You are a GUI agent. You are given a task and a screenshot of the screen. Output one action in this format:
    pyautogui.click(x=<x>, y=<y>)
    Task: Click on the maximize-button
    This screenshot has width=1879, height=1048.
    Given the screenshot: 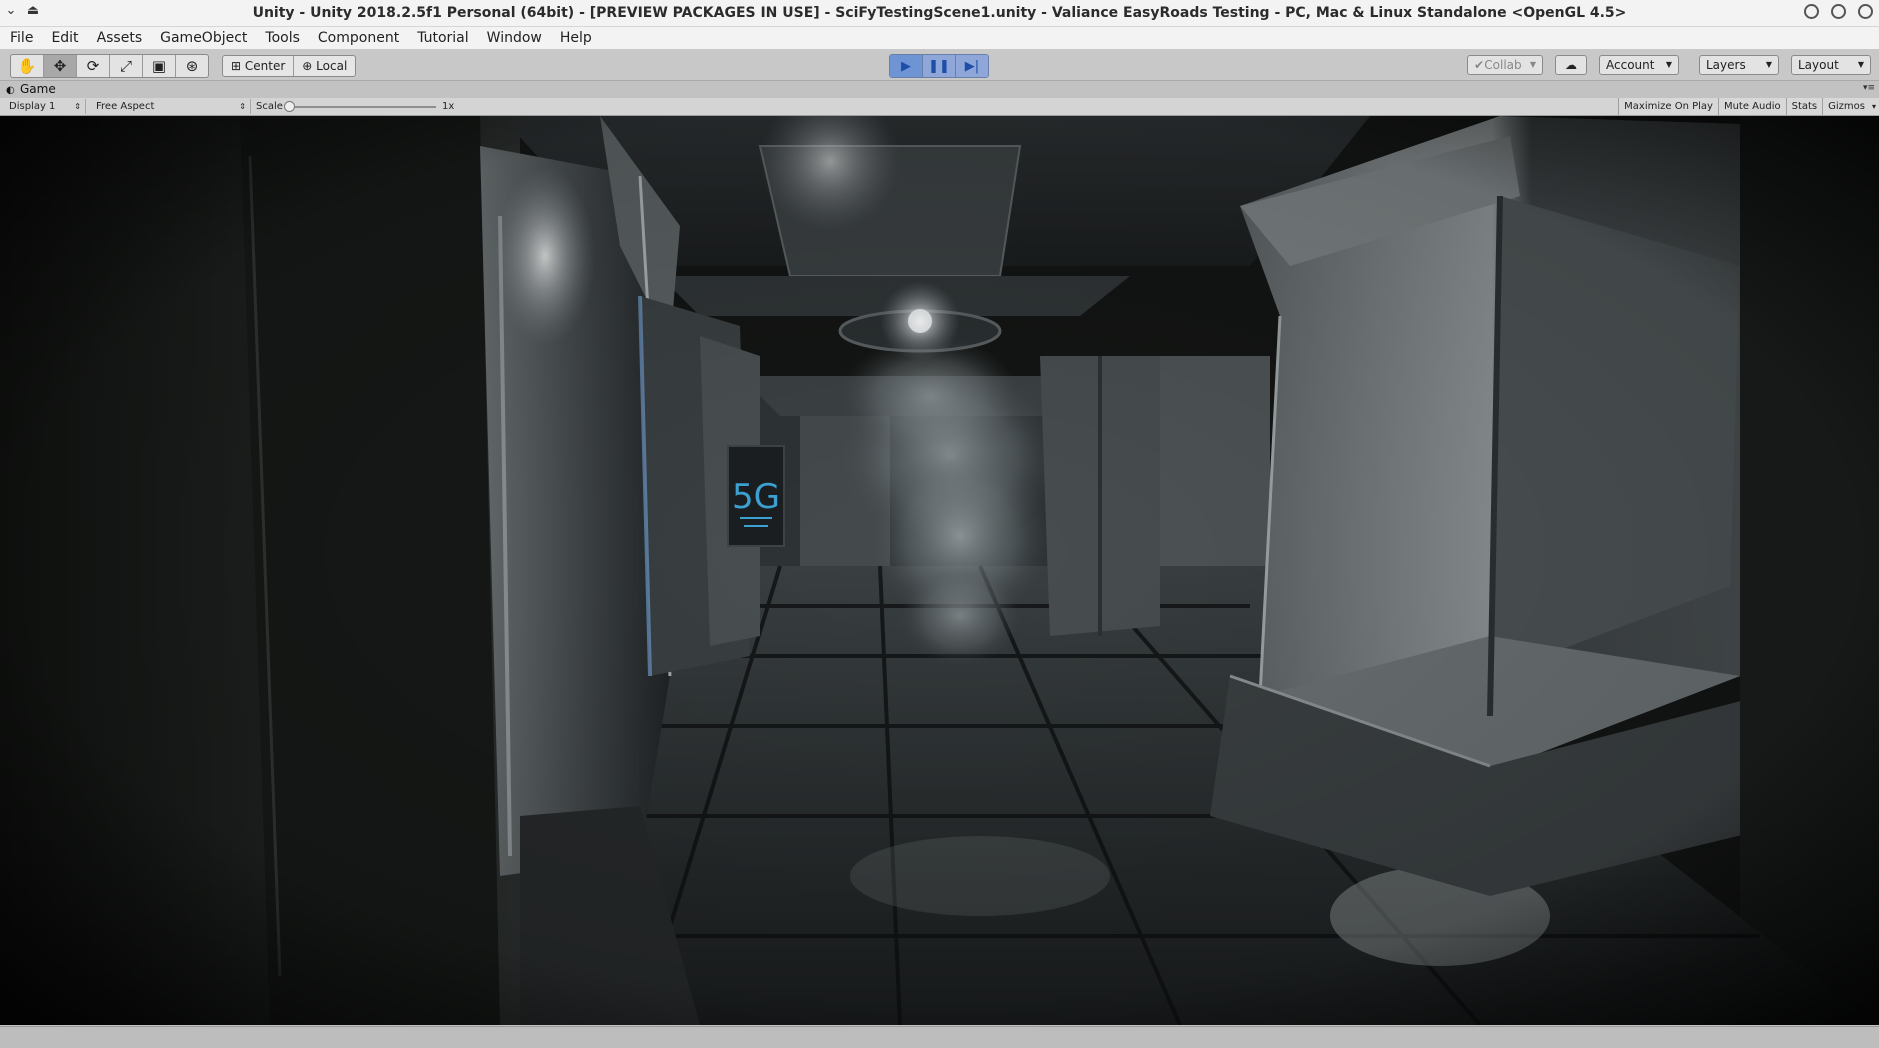 What is the action you would take?
    pyautogui.click(x=1838, y=11)
    